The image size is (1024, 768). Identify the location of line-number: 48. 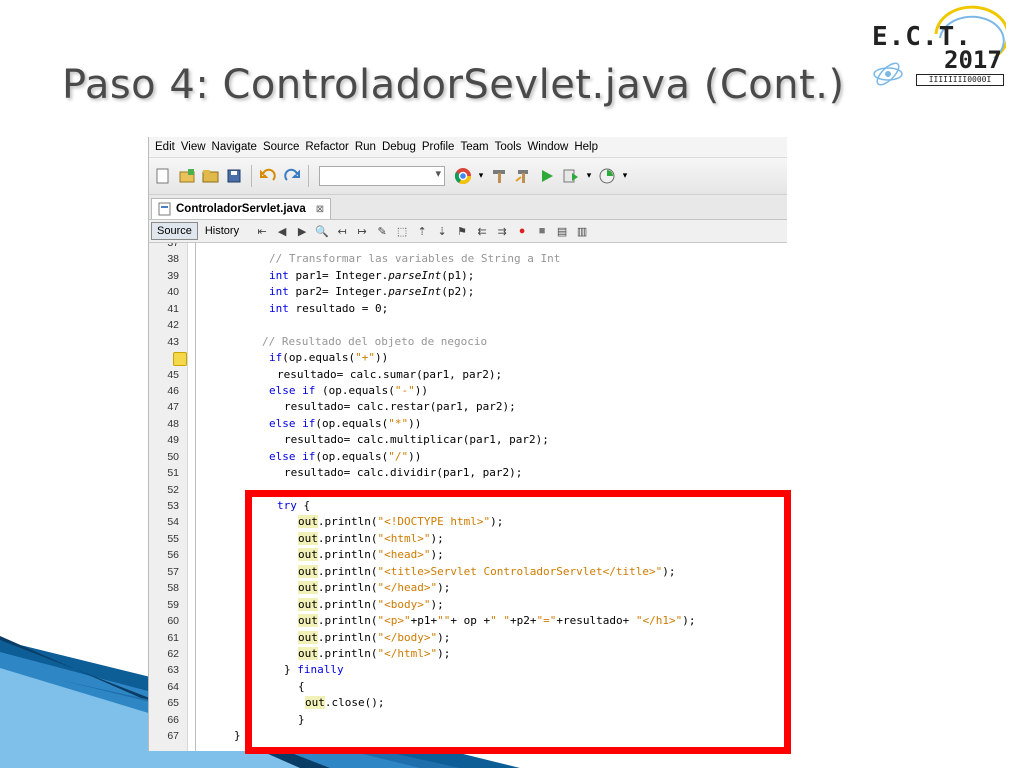
(173, 423).